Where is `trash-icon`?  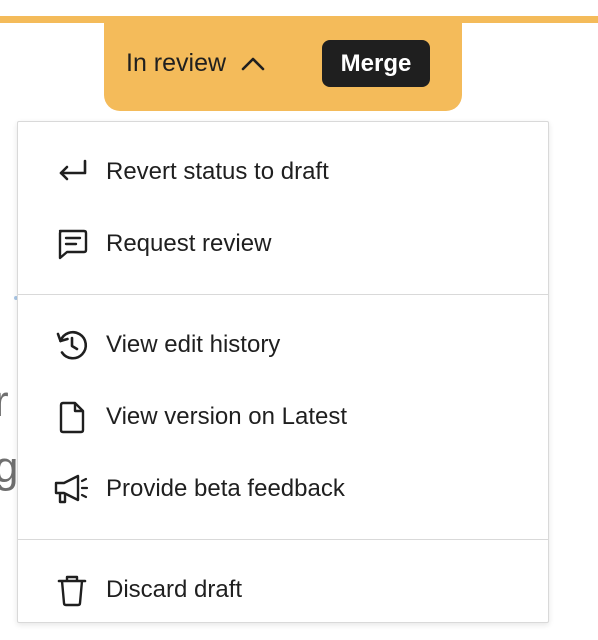
trash-icon is located at coordinates (72, 590).